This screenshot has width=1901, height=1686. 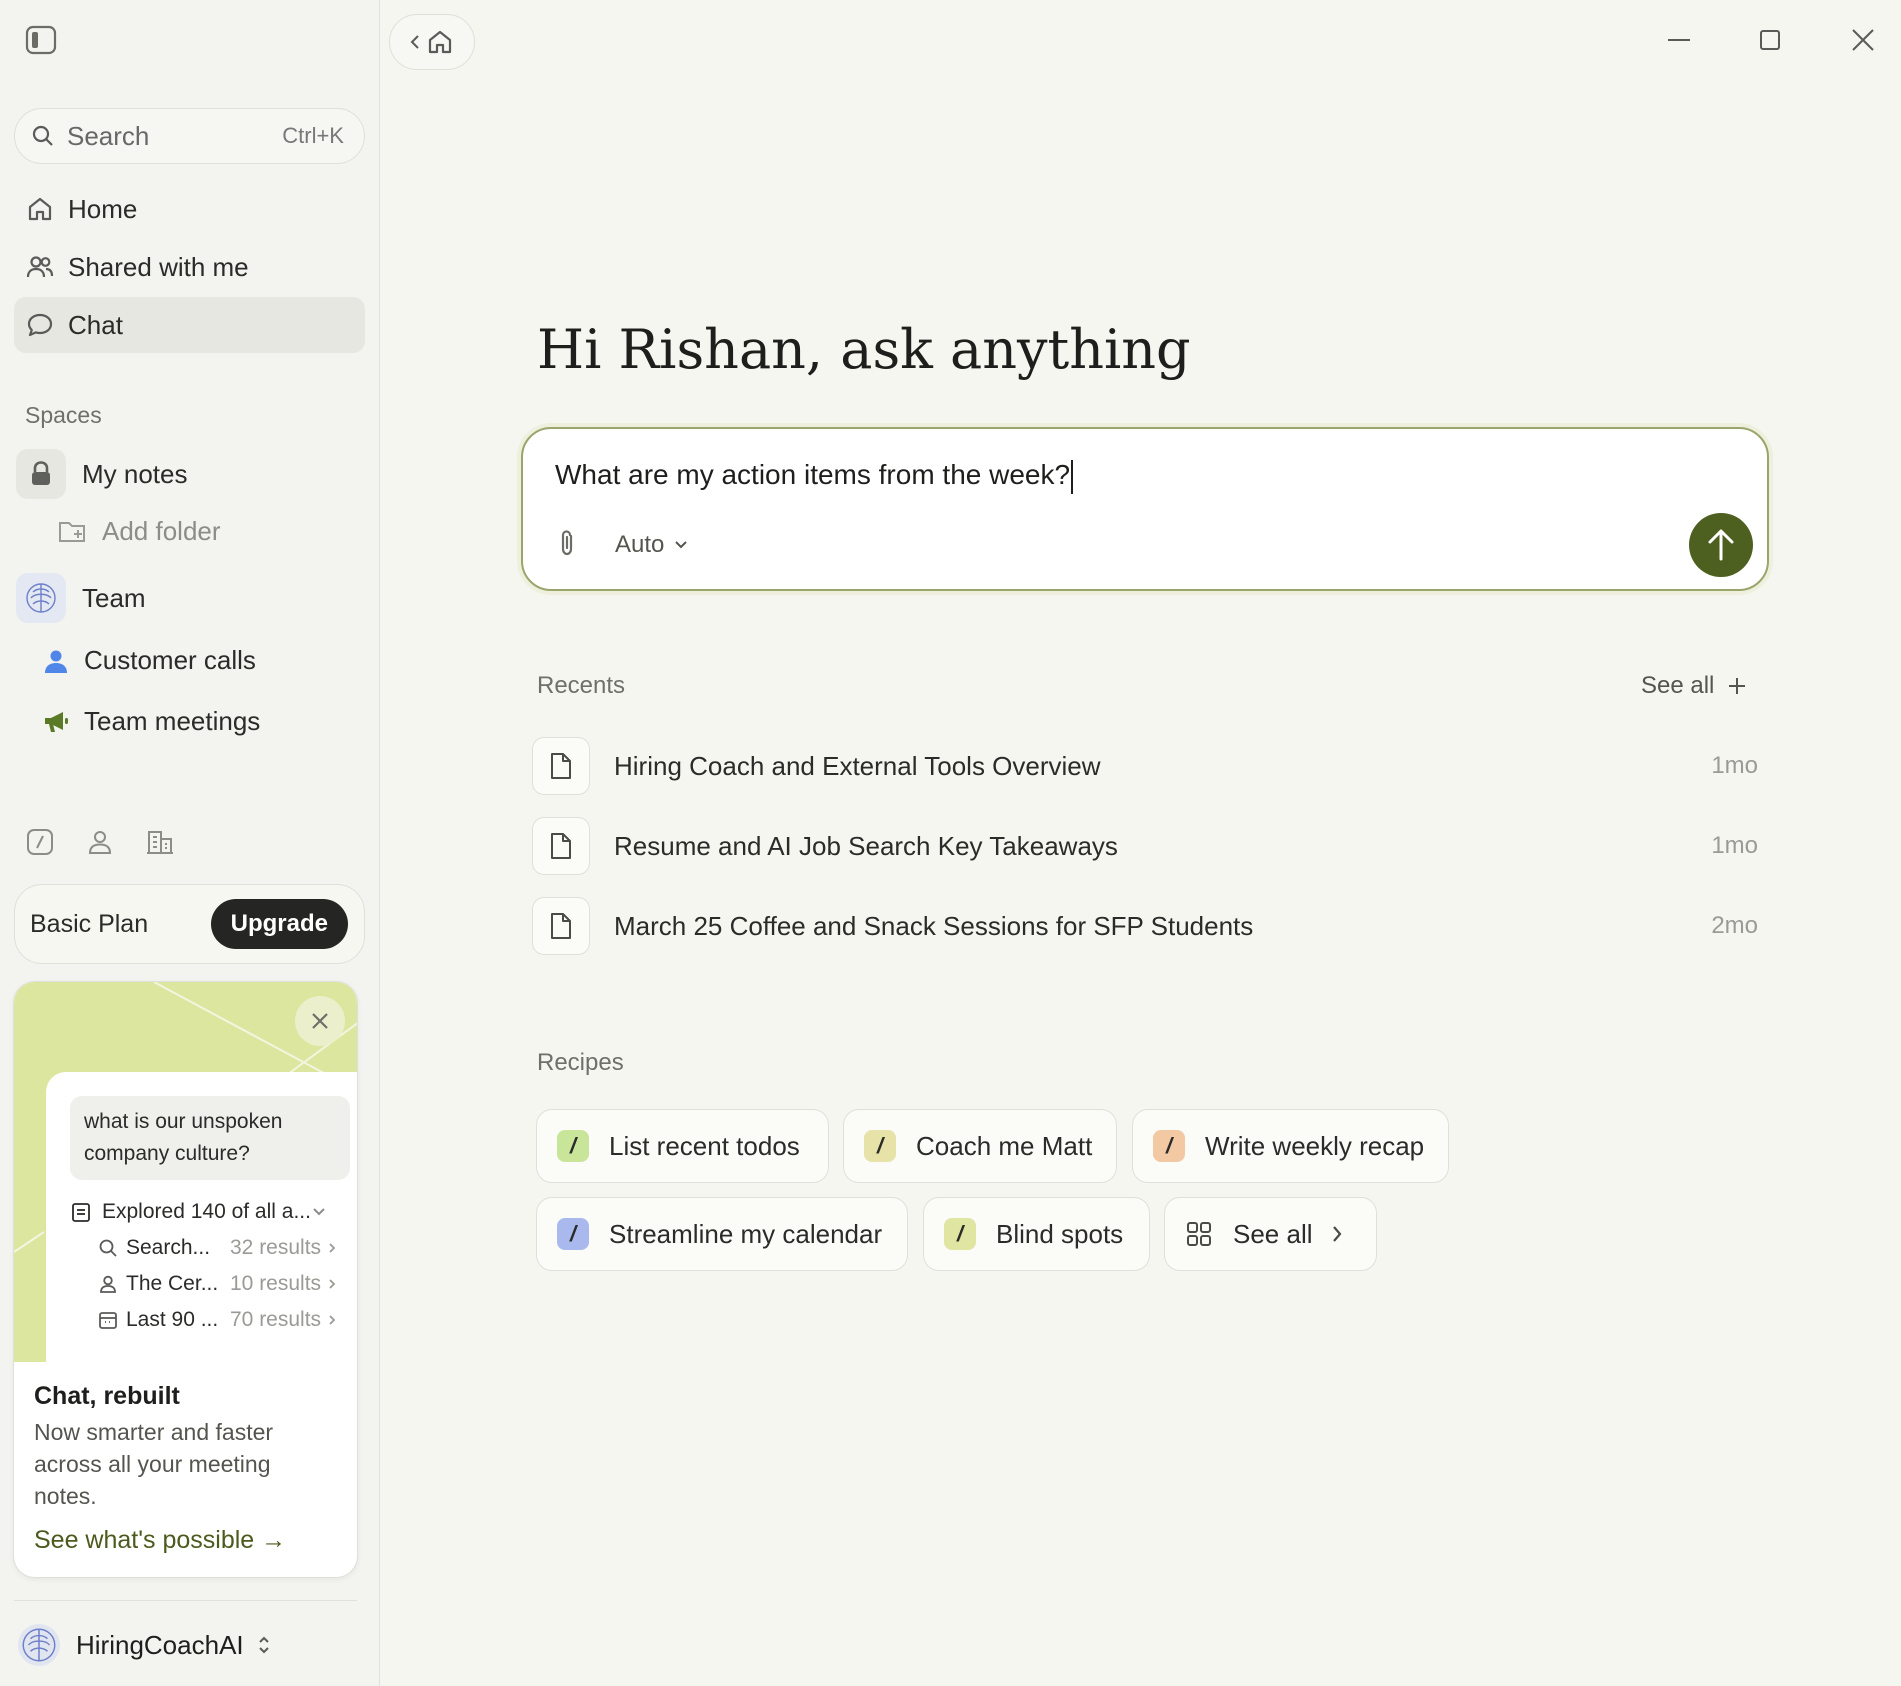 I want to click on sidebar-item-shared-with-me: Shared with me, so click(x=189, y=267).